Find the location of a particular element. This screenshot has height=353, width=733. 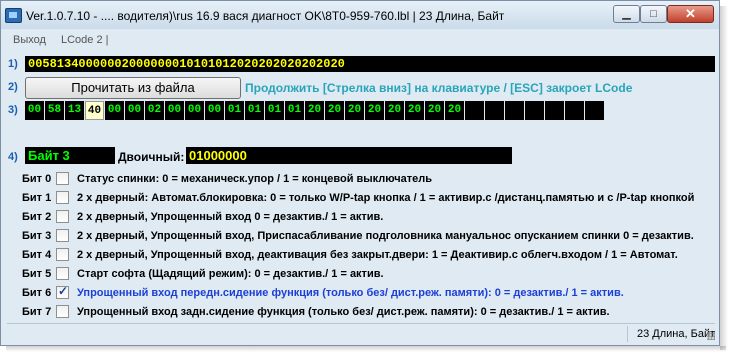

byte-cell: 13 is located at coordinates (74, 110).